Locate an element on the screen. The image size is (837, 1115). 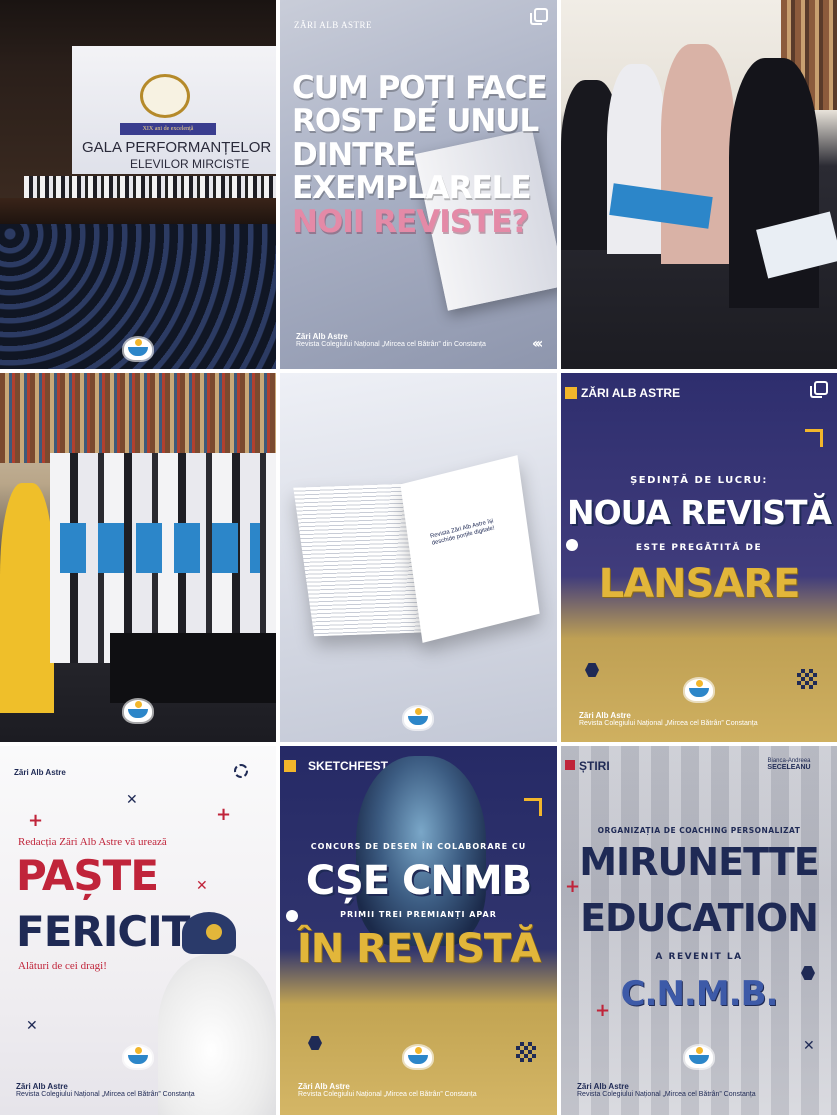
stiri-author: Bianca-Andreea SECELEANU is located at coordinates (789, 764).